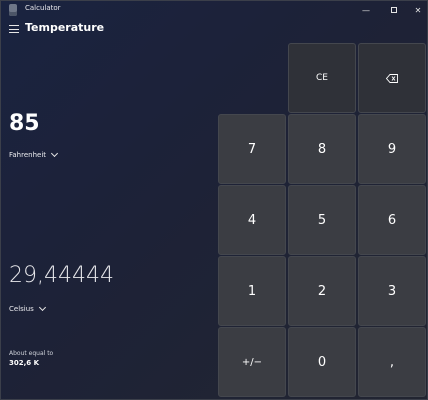  I want to click on backspace-button, so click(392, 78).